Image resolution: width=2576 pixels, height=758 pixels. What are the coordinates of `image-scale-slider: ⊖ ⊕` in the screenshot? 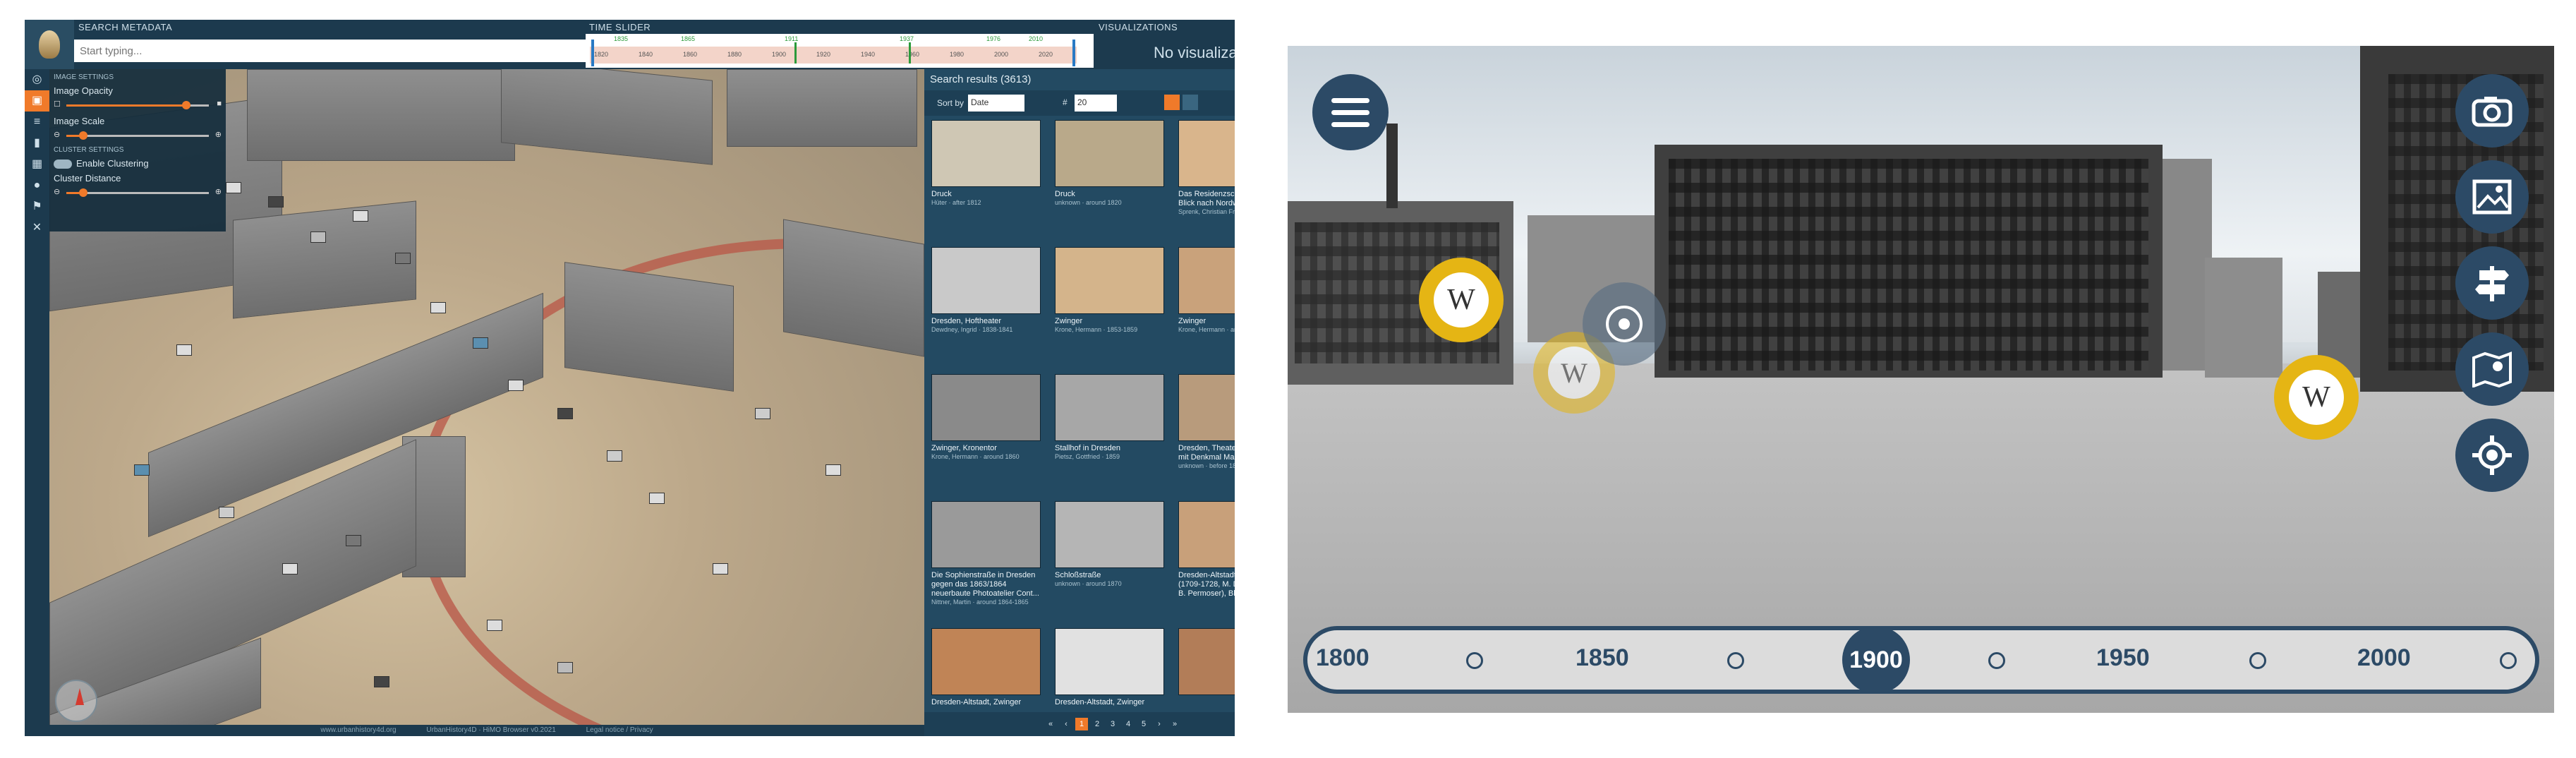 It's located at (138, 135).